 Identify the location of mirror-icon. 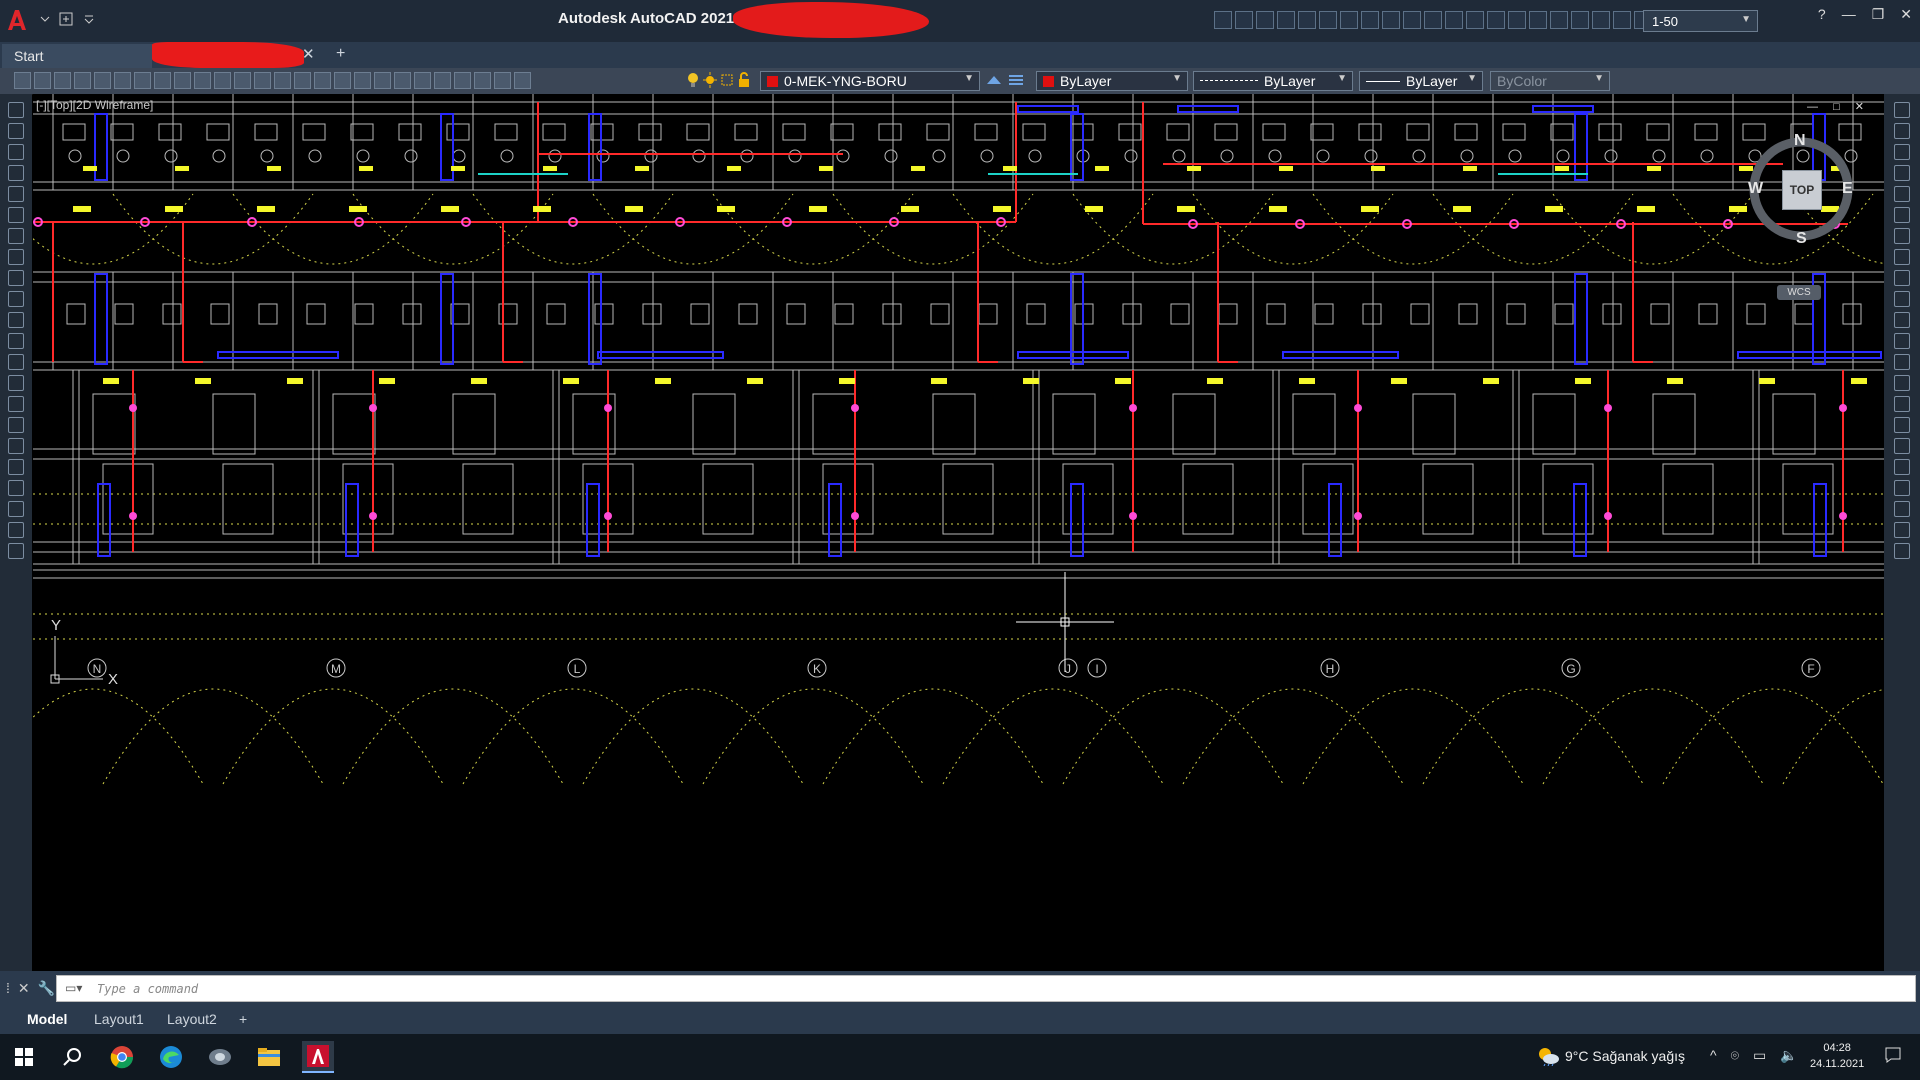
(1902, 152).